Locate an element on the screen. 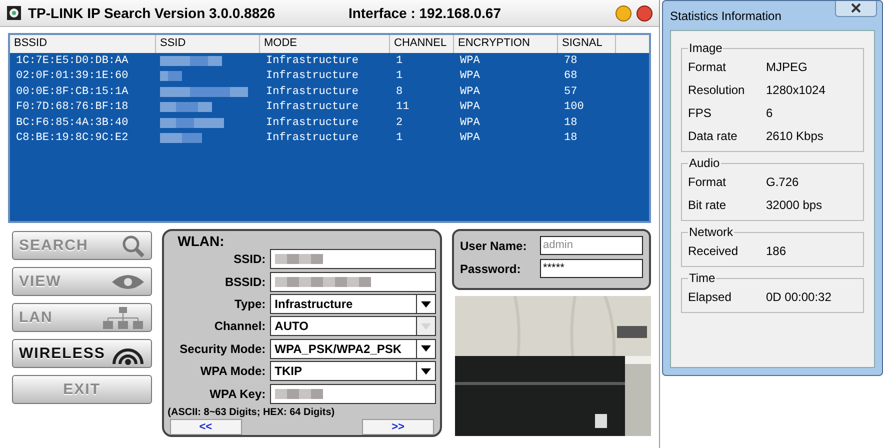  table-cell-text: 11 is located at coordinates (402, 107).